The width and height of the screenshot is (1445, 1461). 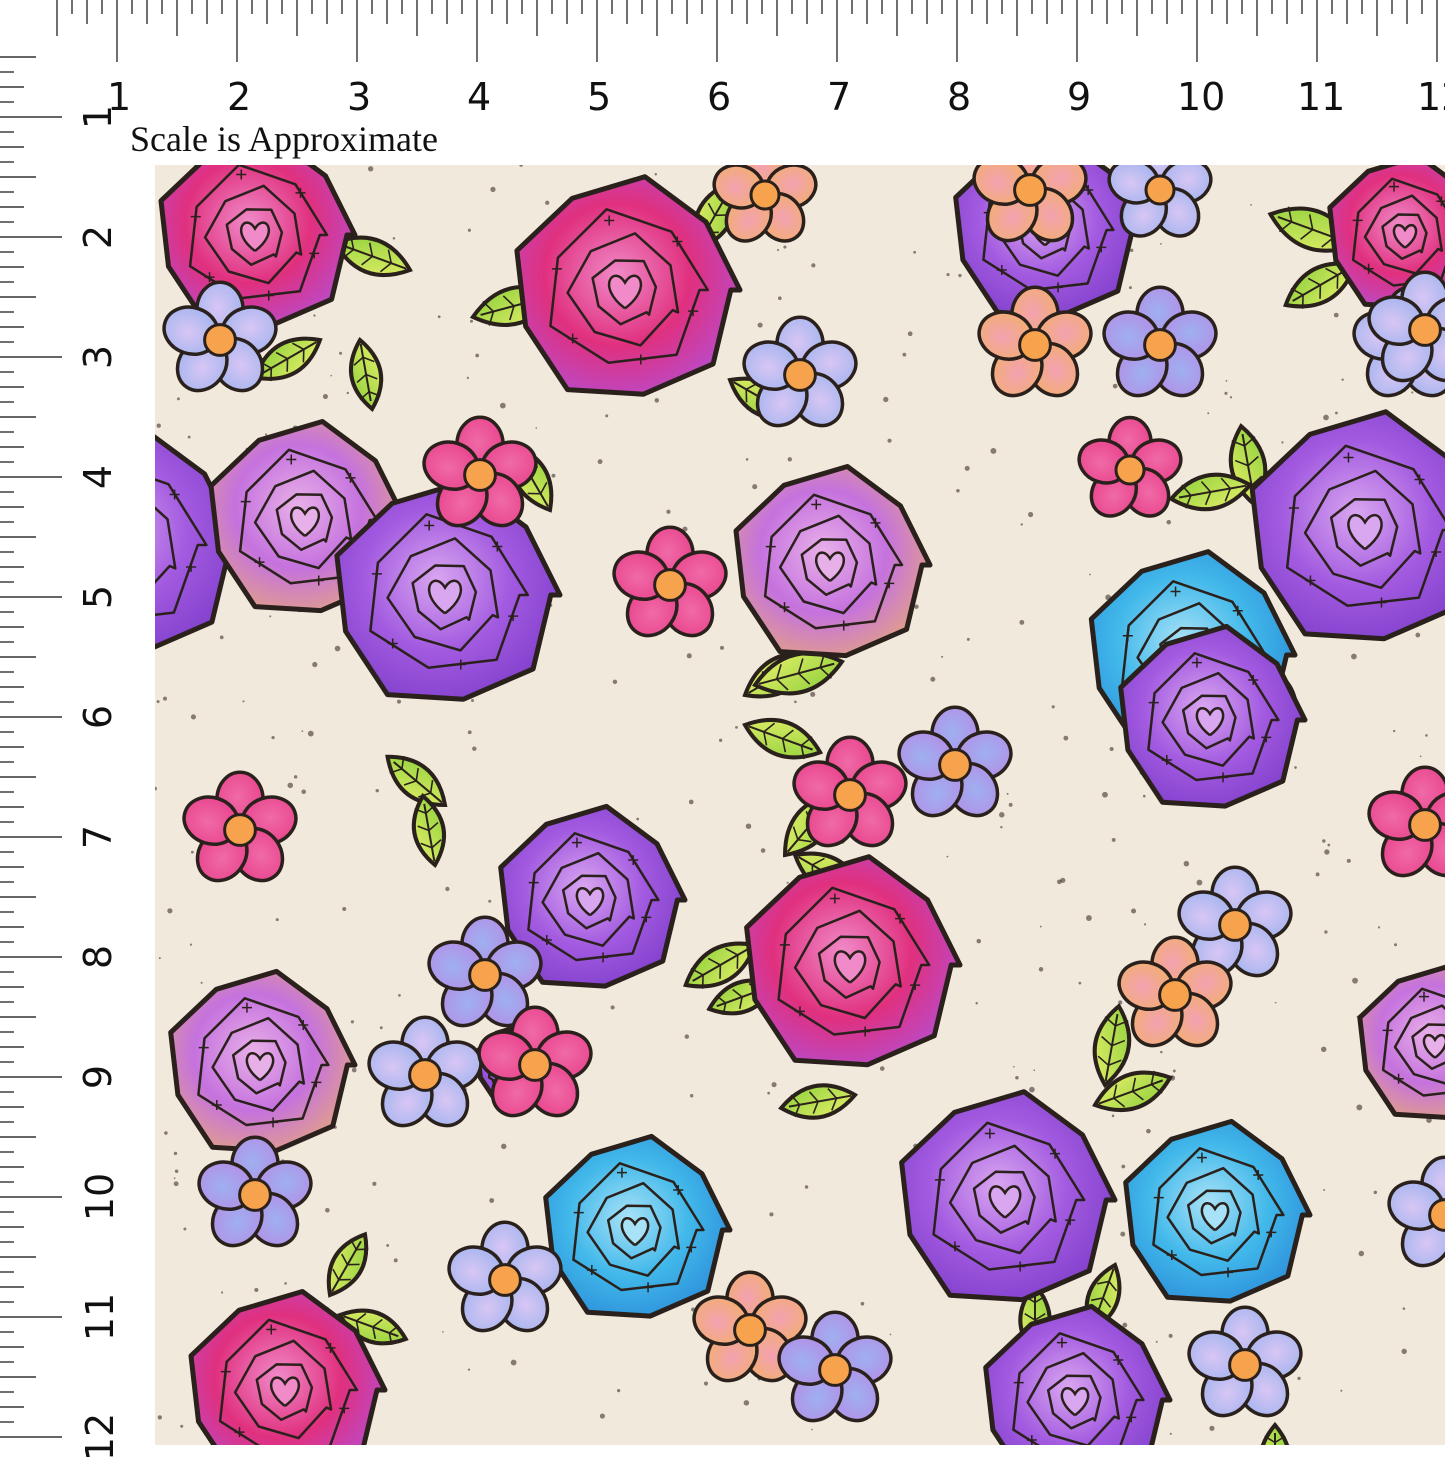 I want to click on ruler-top-number: 9, so click(x=1079, y=97).